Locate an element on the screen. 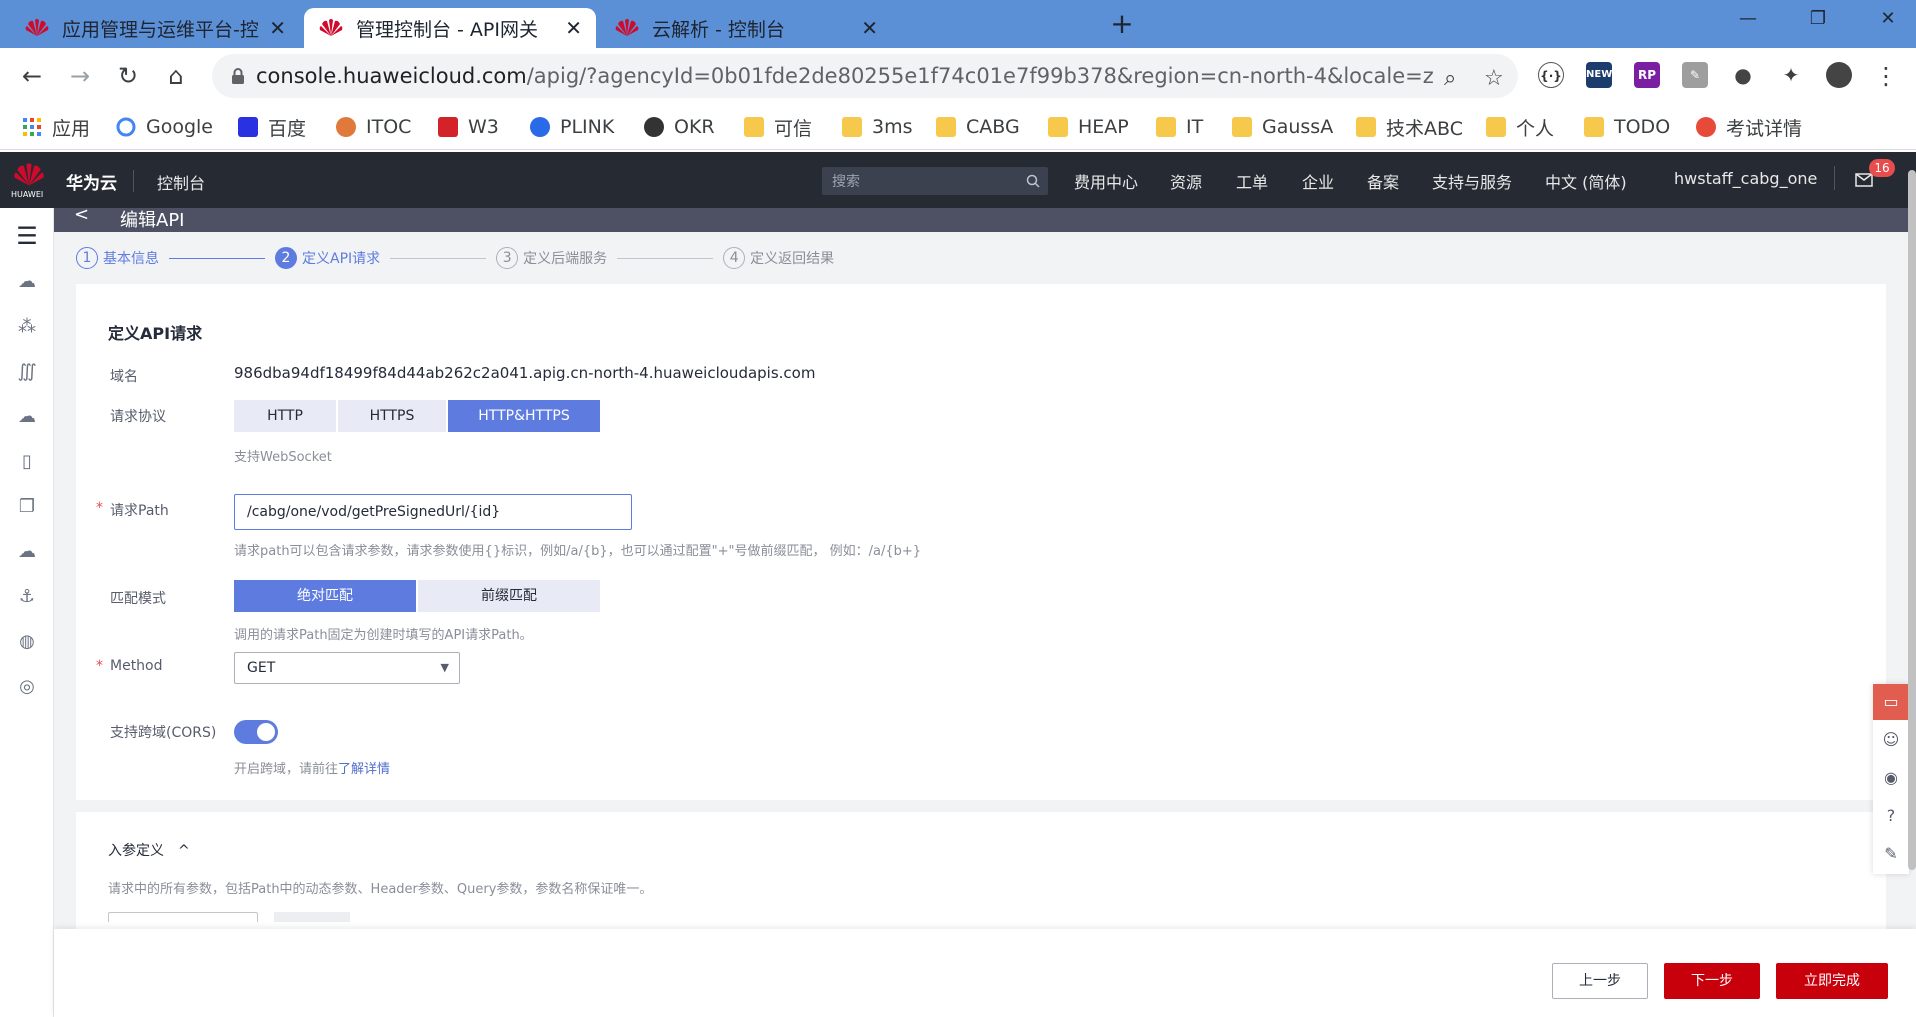 This screenshot has height=1017, width=1916. step-define-request: 2 定义API请求 is located at coordinates (327, 258).